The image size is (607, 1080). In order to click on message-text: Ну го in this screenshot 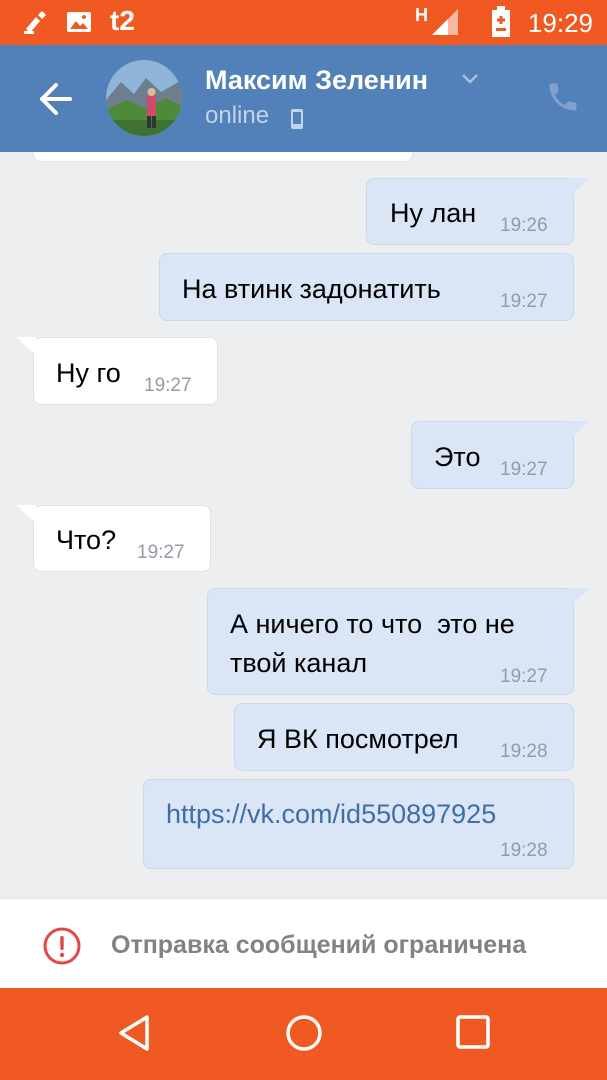, I will do `click(88, 373)`.